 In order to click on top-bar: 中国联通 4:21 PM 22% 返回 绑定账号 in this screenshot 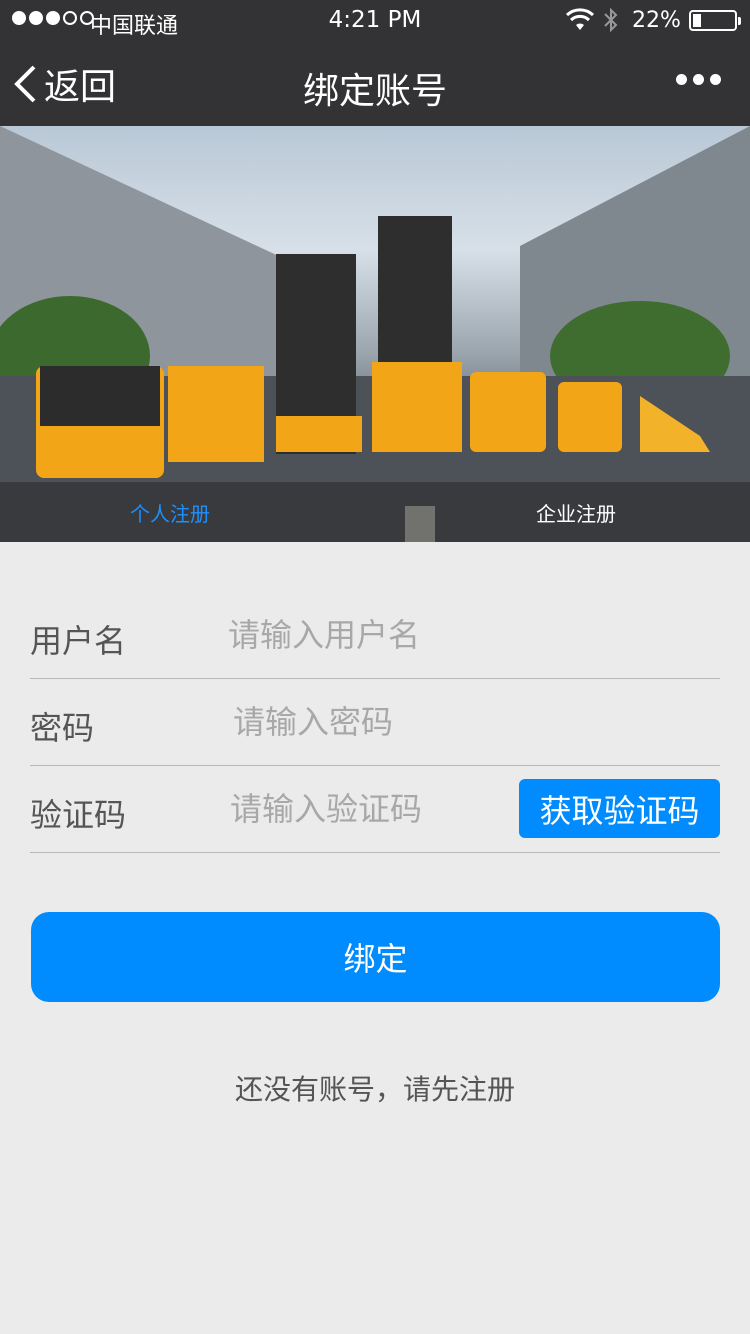, I will do `click(375, 63)`.